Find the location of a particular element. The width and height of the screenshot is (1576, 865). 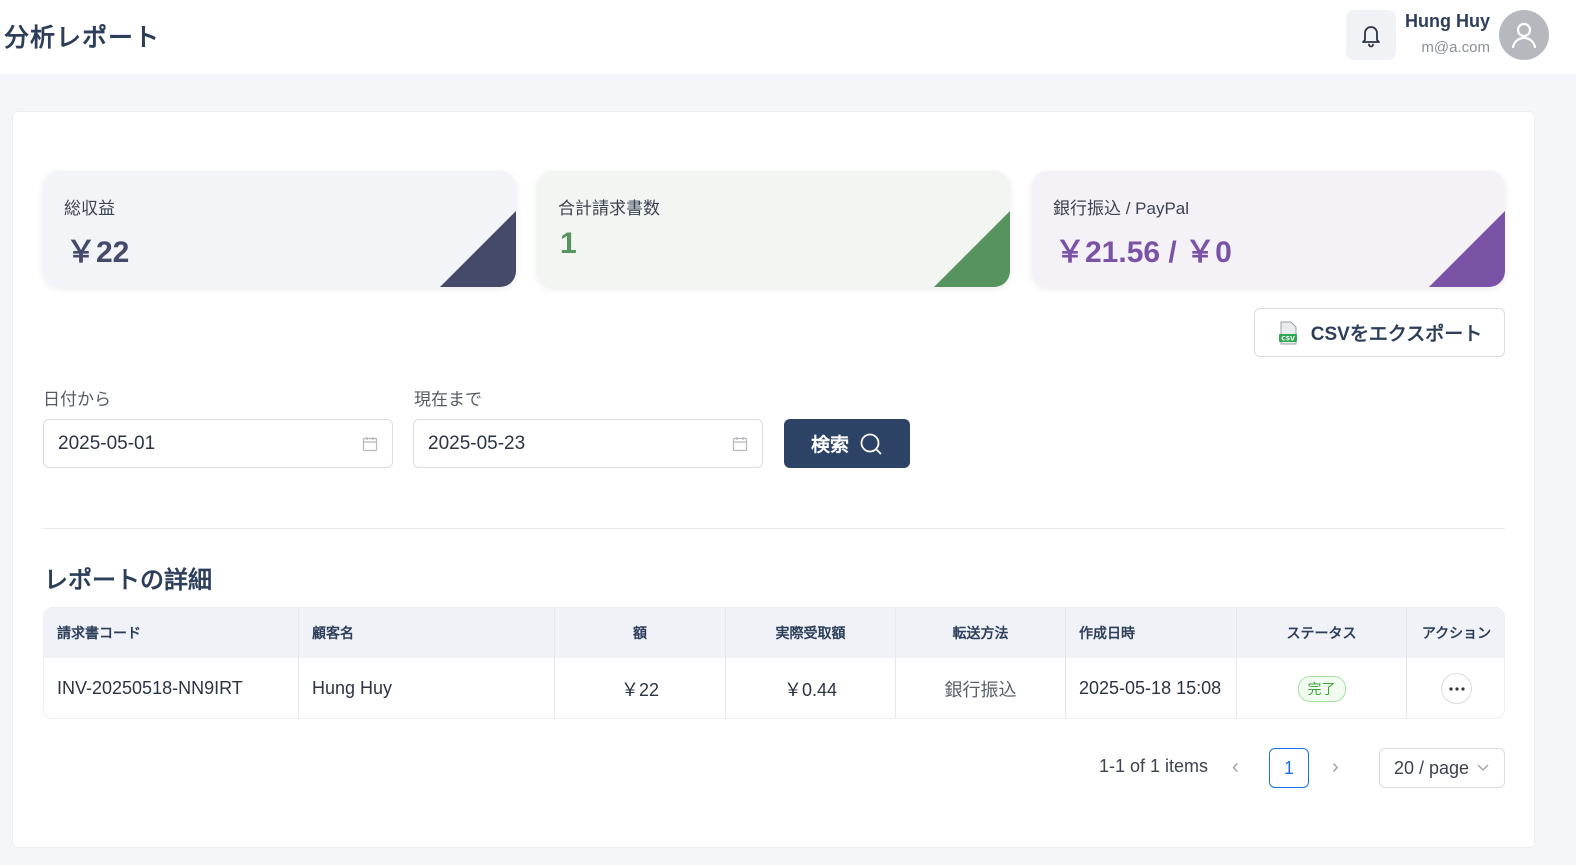

pagination-prev-icon: ‹ is located at coordinates (1235, 767).